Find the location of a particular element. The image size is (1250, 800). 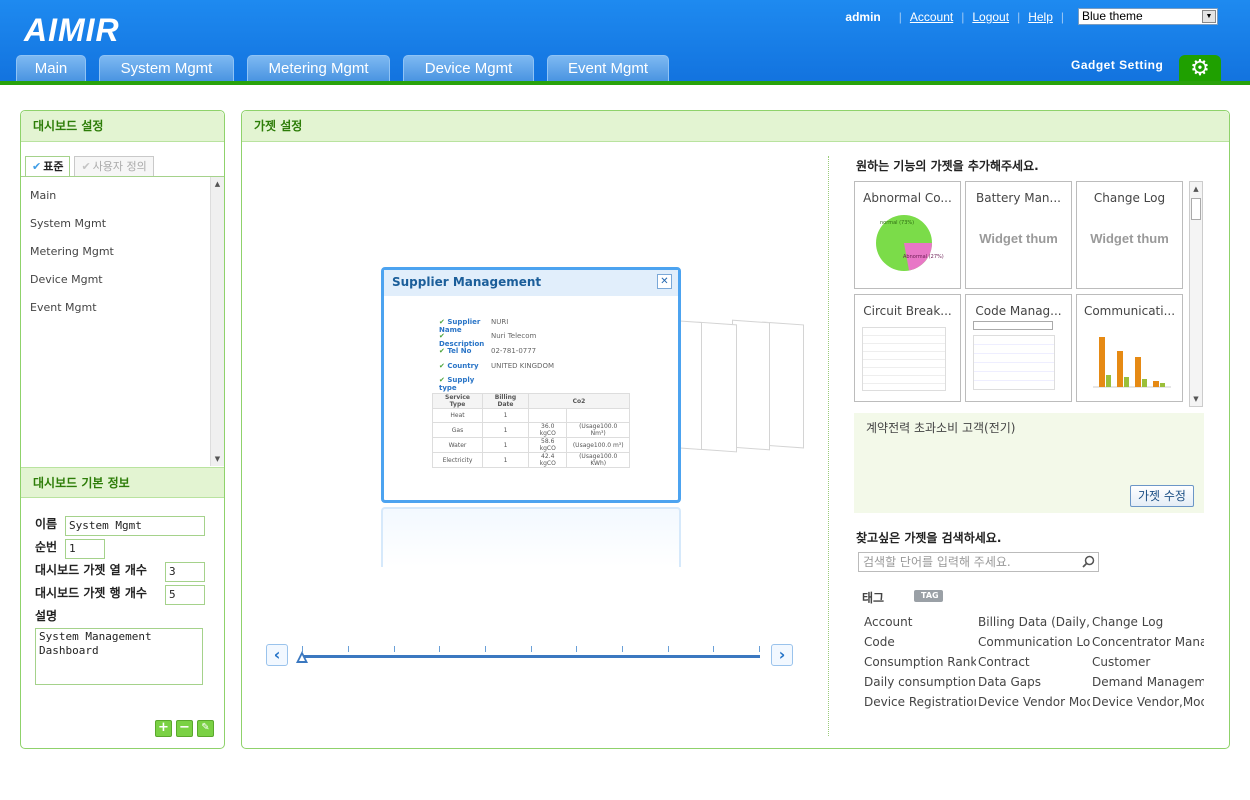

tag-item: Code is located at coordinates (920, 644).